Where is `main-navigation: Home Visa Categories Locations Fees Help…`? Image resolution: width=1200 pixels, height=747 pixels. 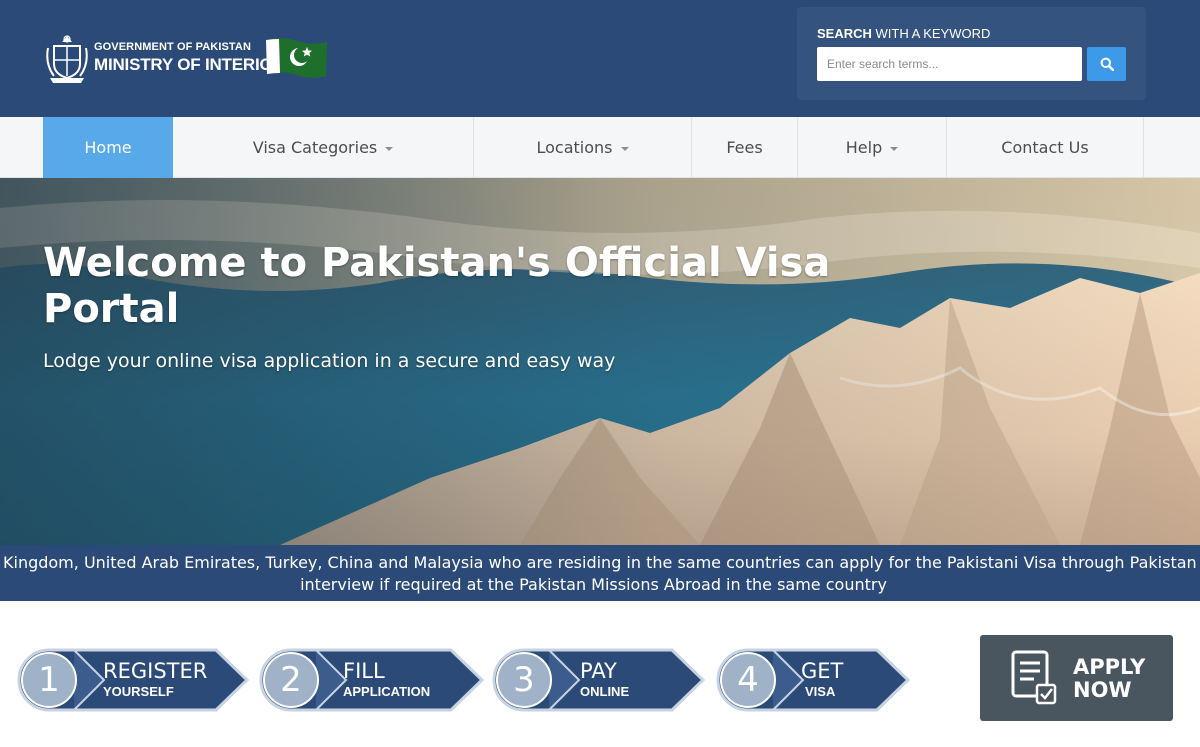
main-navigation: Home Visa Categories Locations Fees Help… is located at coordinates (600, 147).